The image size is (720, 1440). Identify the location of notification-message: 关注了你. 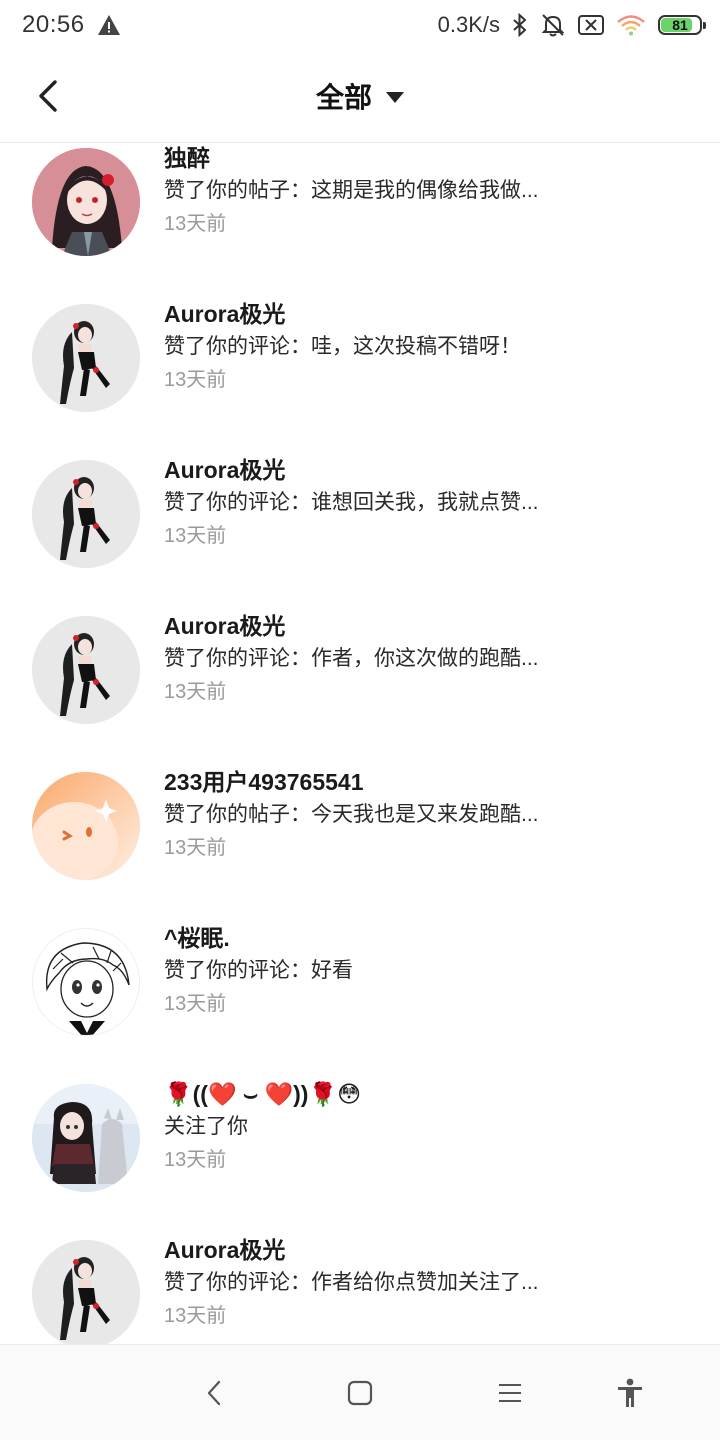
(424, 1127).